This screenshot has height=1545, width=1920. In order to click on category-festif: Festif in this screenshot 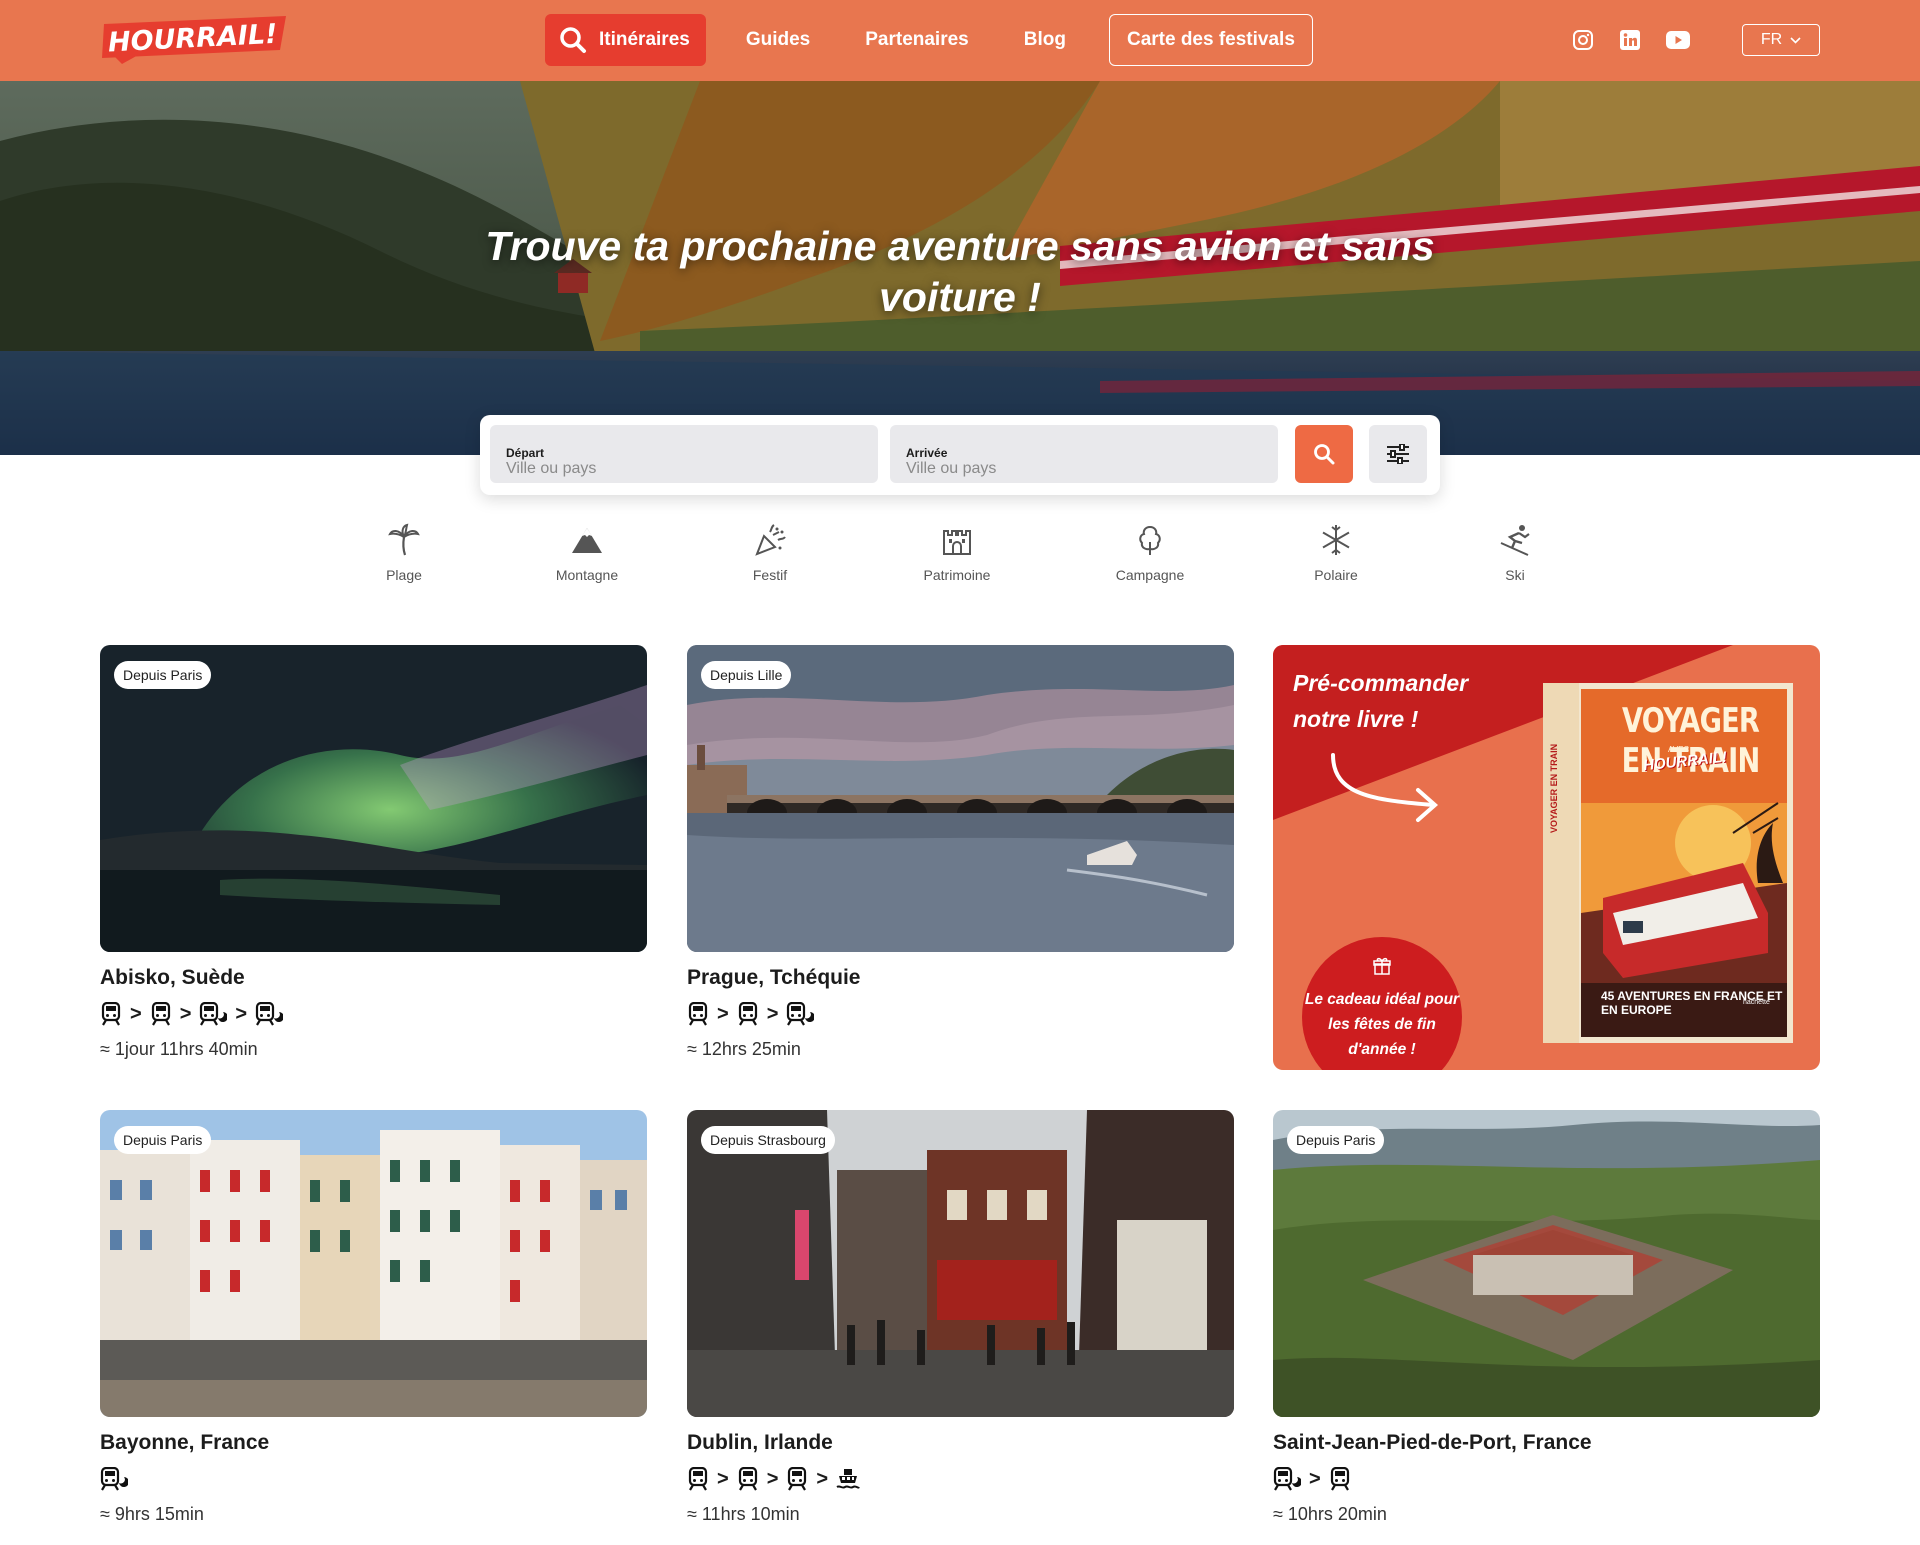, I will do `click(770, 553)`.